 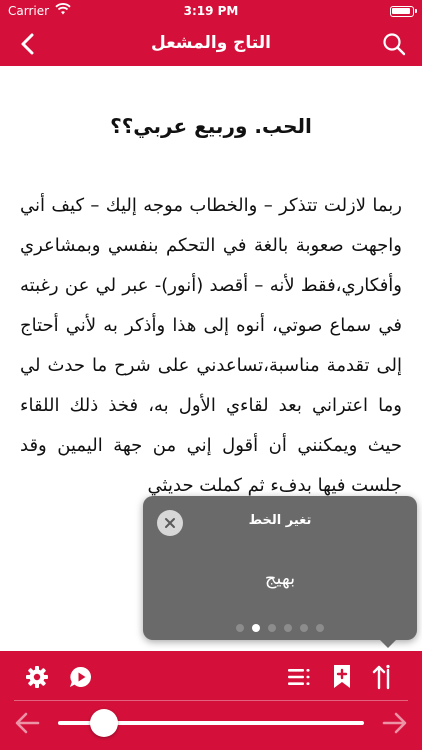 I want to click on search-icon, so click(x=394, y=44).